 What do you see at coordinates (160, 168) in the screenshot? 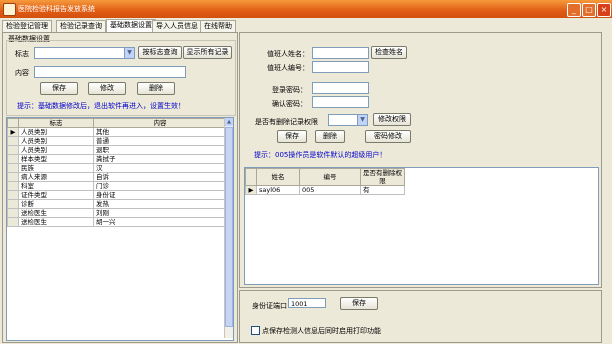
I see `table-cell: 汉` at bounding box center [160, 168].